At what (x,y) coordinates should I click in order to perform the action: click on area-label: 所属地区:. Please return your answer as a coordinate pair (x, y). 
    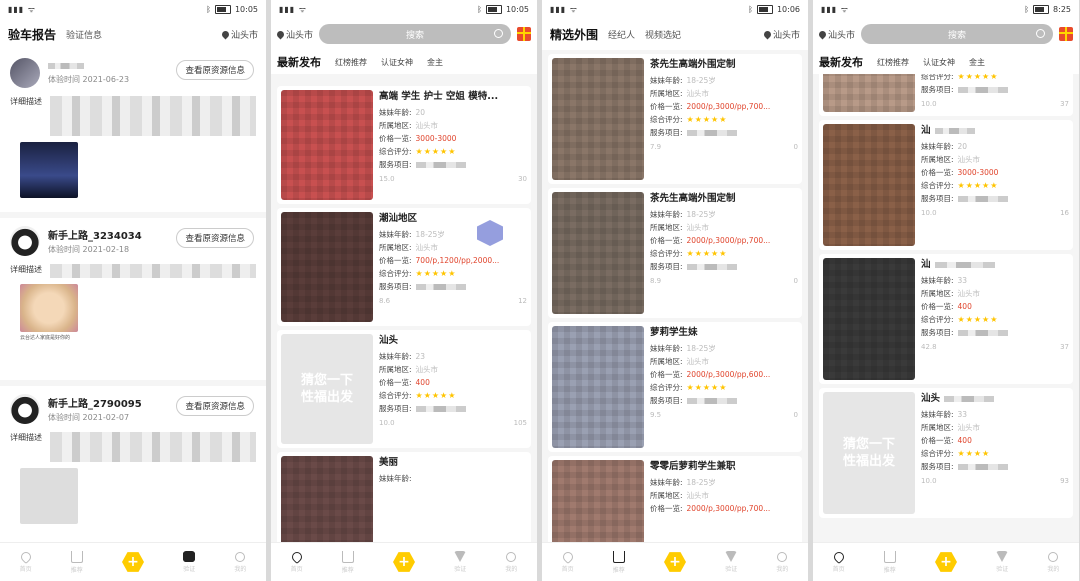
    Looking at the image, I should click on (395, 125).